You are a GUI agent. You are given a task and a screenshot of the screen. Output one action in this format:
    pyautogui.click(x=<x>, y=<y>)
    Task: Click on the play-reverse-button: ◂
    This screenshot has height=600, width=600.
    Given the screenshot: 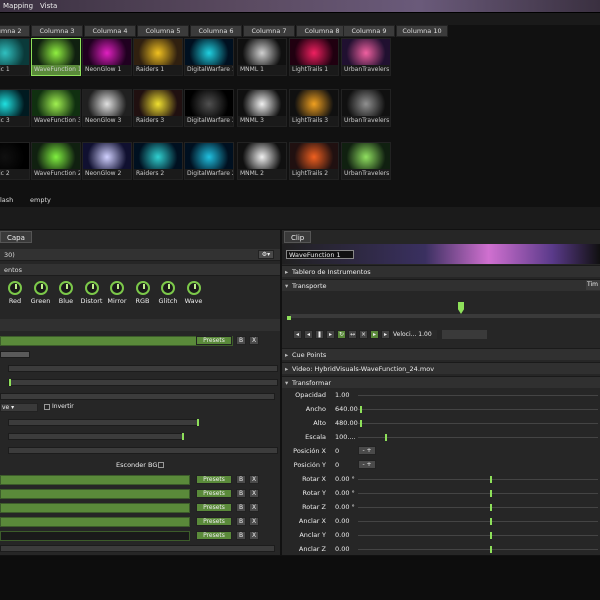 What is the action you would take?
    pyautogui.click(x=308, y=334)
    